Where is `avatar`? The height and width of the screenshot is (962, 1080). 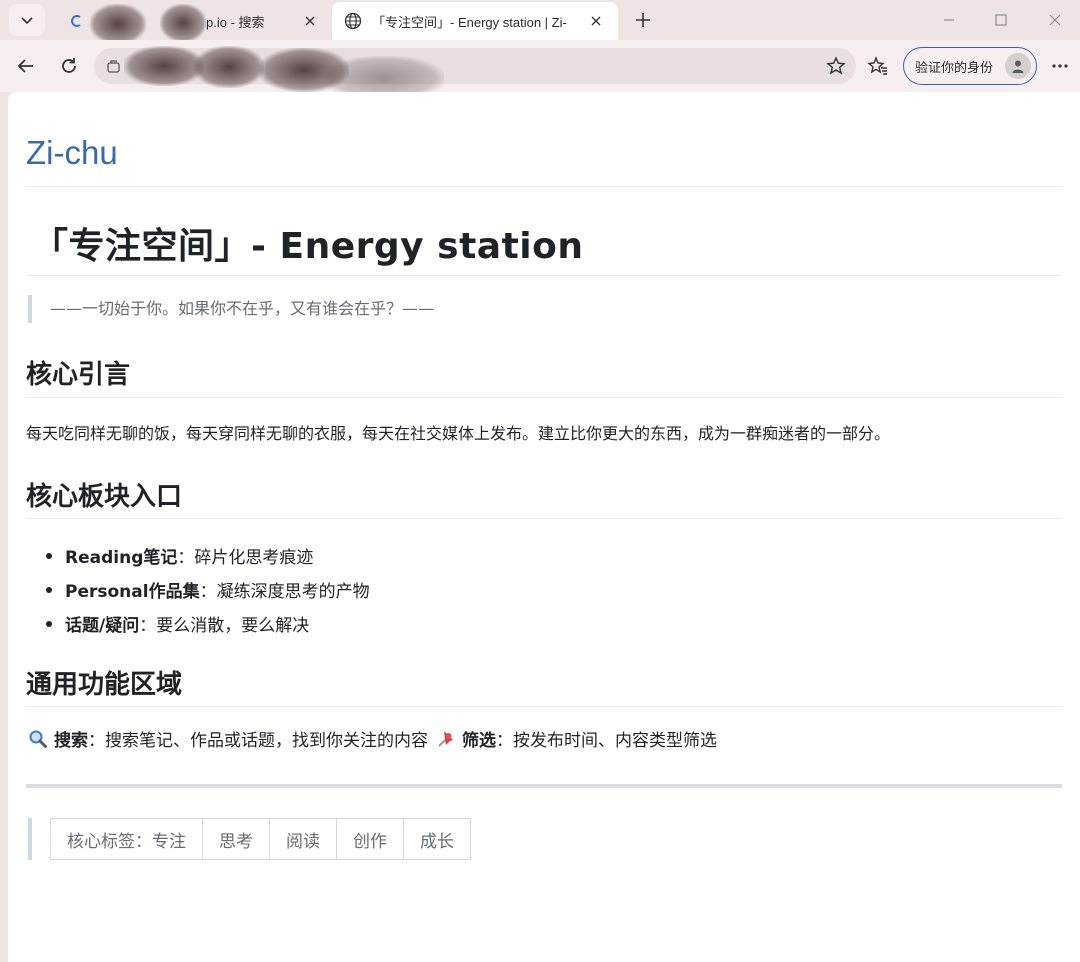
avatar is located at coordinates (1018, 66).